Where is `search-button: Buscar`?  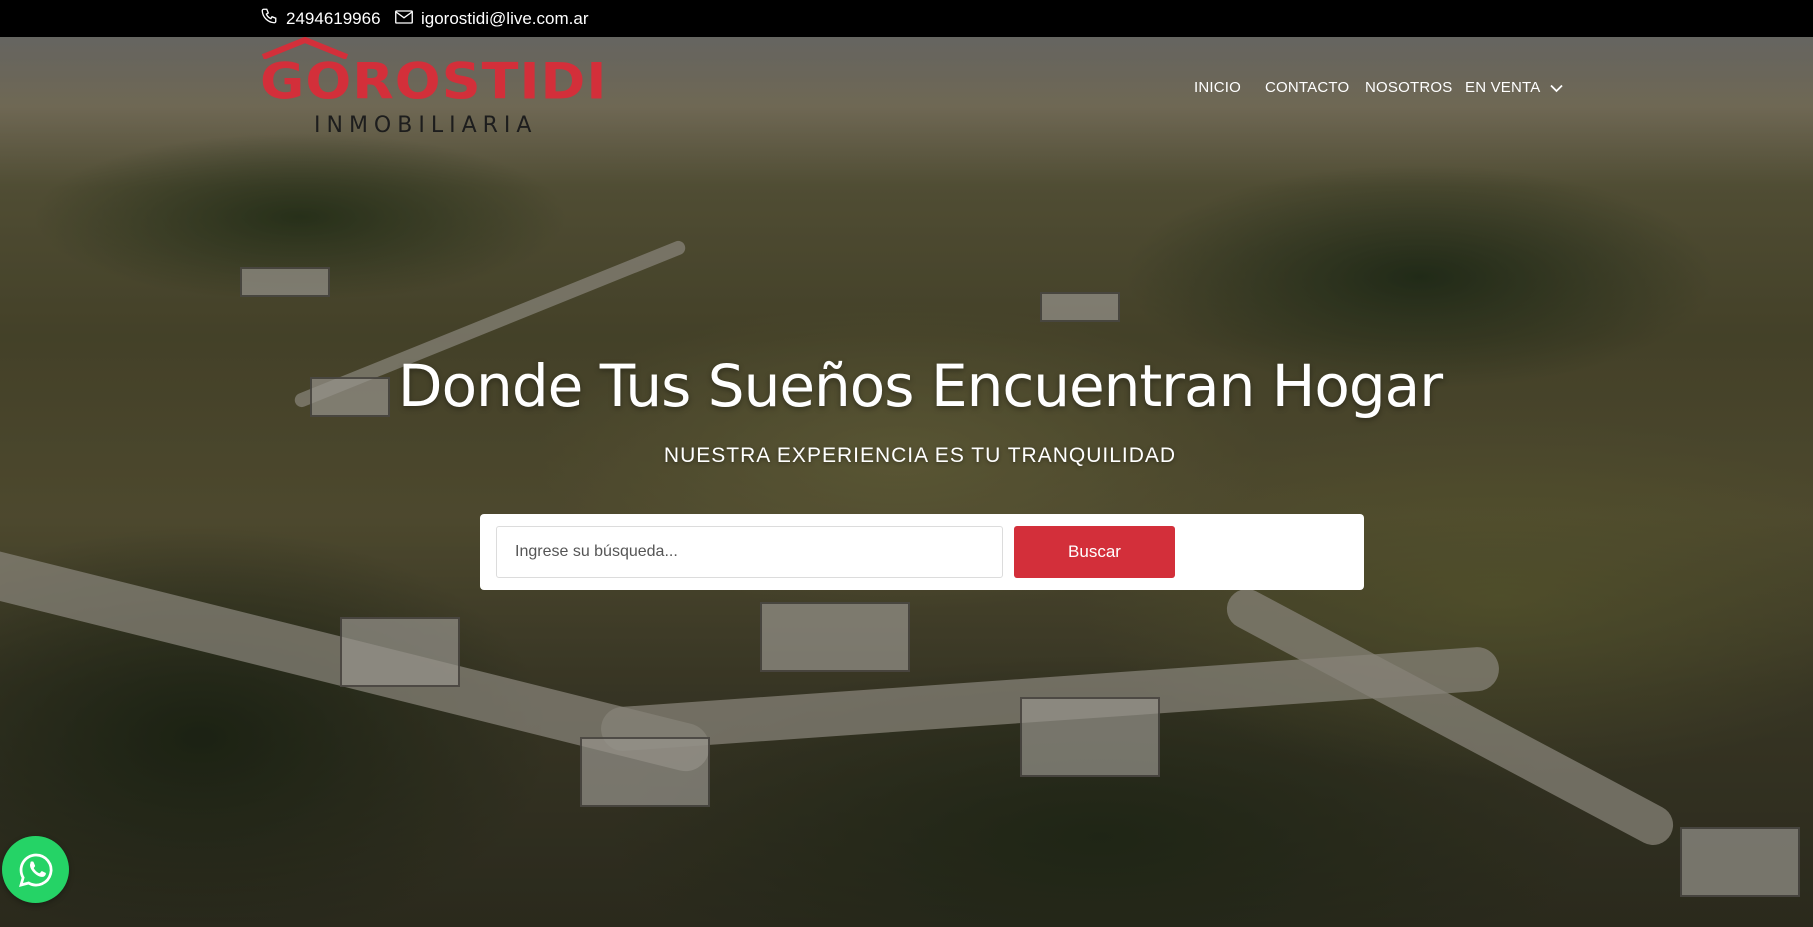 search-button: Buscar is located at coordinates (1094, 552).